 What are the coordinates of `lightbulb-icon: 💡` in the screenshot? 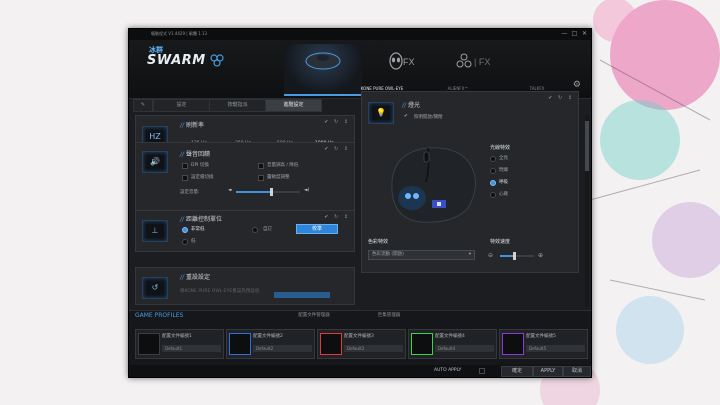 It's located at (381, 113).